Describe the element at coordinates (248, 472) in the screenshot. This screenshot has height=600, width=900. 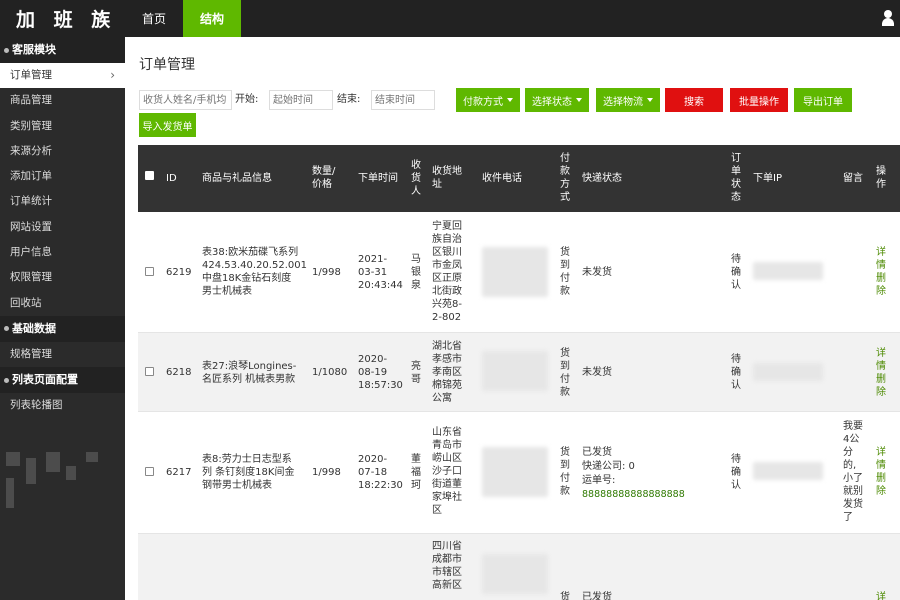
I see `product-info: 表8:劳力士日志型系 列 条钉刻度18K间金 钢带男士机械表` at that location.